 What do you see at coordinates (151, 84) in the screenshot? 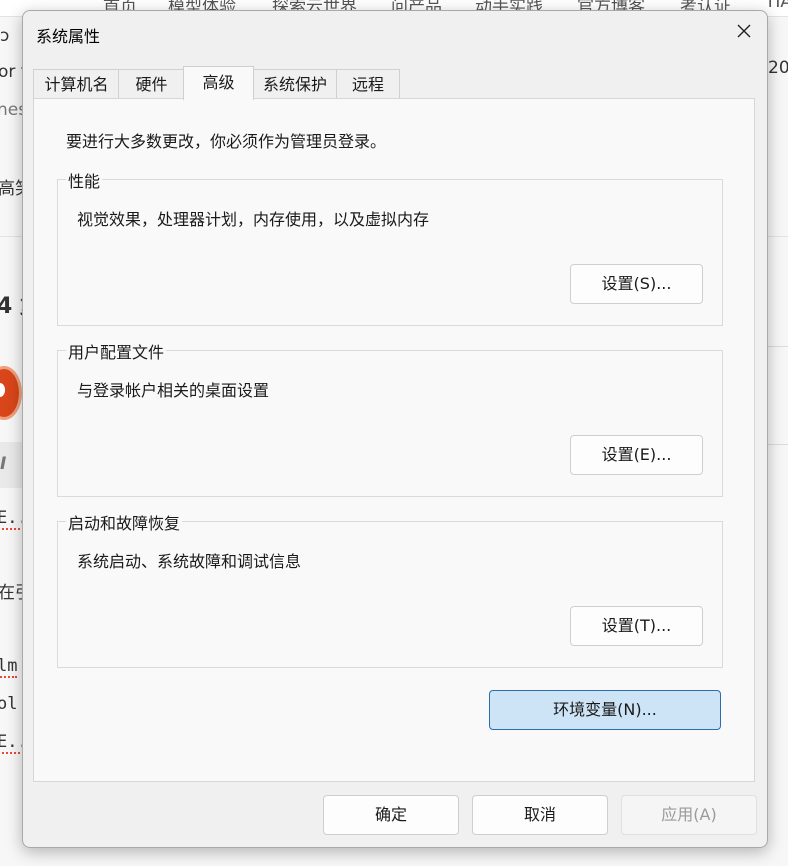
I see `tab-hardware: 硬件` at bounding box center [151, 84].